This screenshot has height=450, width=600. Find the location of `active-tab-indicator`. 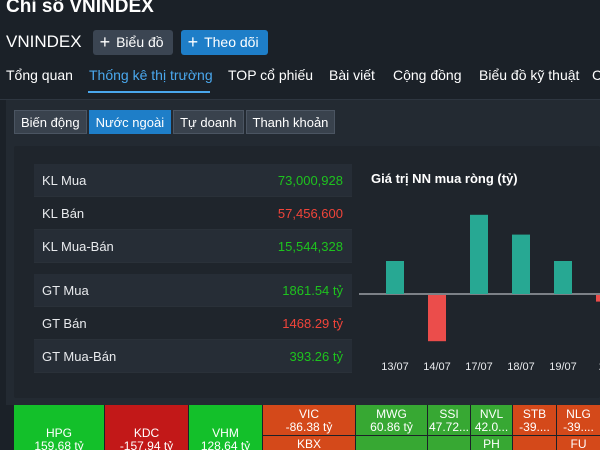

active-tab-indicator is located at coordinates (149, 92).